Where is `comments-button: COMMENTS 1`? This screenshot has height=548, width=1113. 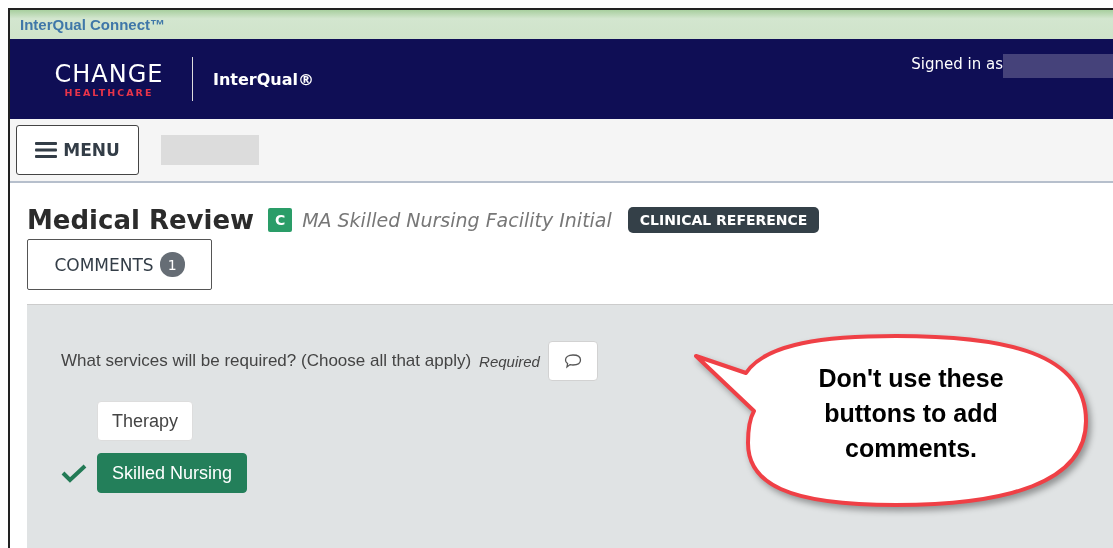
comments-button: COMMENTS 1 is located at coordinates (119, 264).